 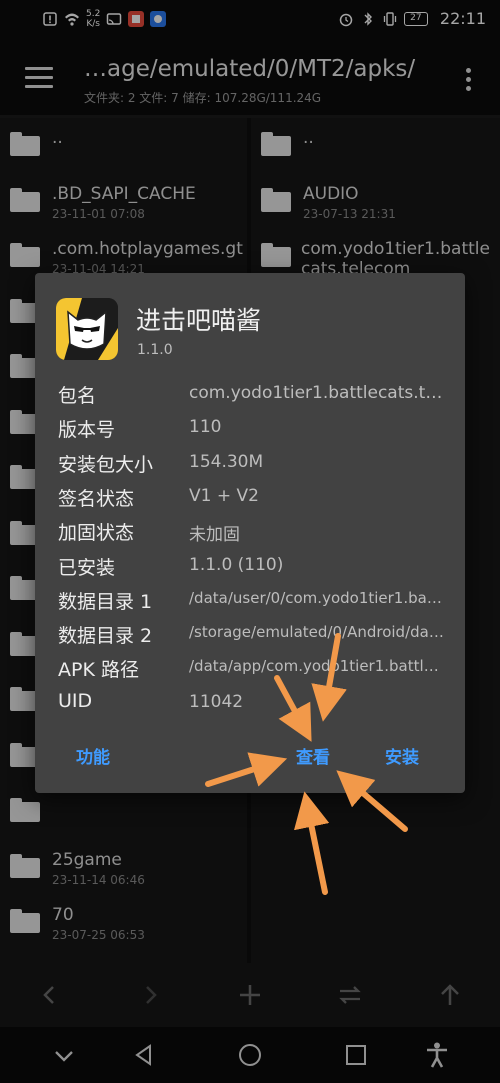 I want to click on info-label: 签名状态, so click(x=96, y=498).